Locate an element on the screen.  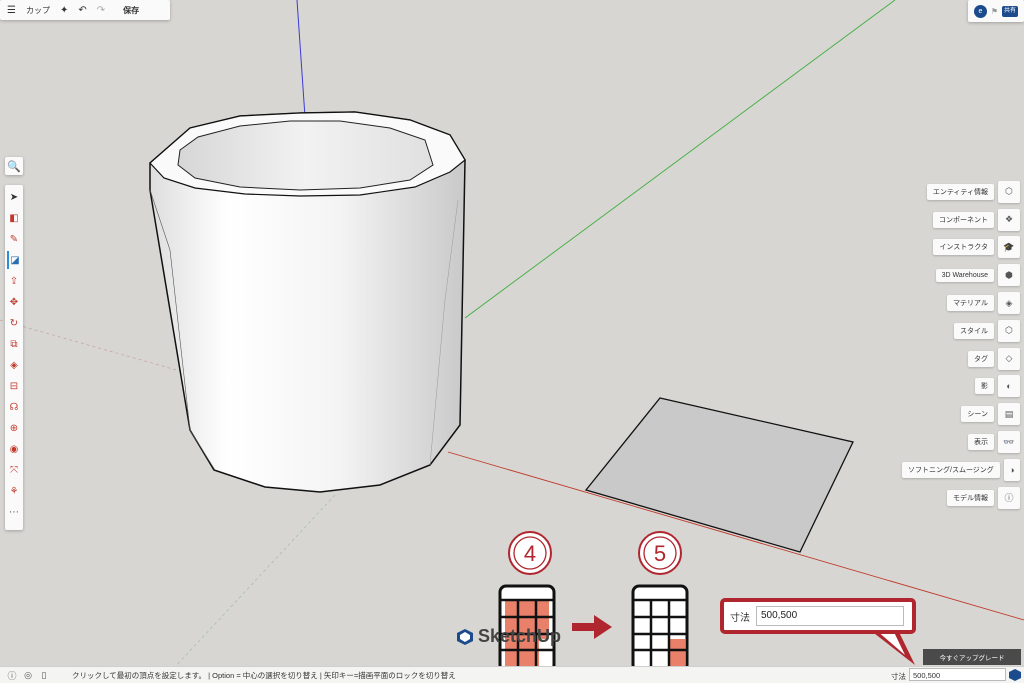
step-5-badge: 5 is located at coordinates (660, 553).